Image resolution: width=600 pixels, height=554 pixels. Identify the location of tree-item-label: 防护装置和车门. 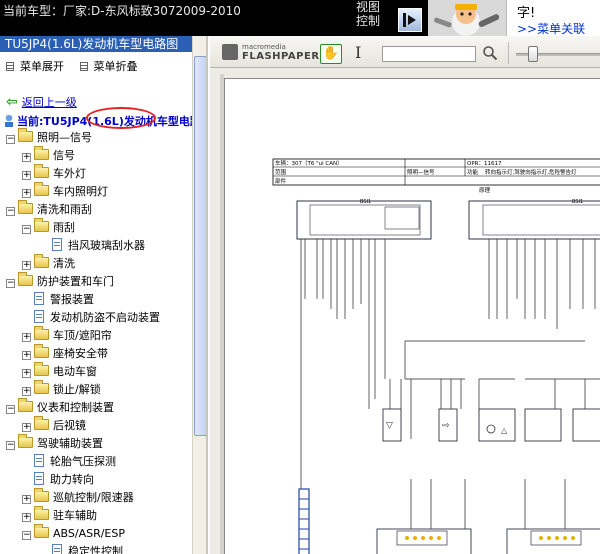
(75, 281).